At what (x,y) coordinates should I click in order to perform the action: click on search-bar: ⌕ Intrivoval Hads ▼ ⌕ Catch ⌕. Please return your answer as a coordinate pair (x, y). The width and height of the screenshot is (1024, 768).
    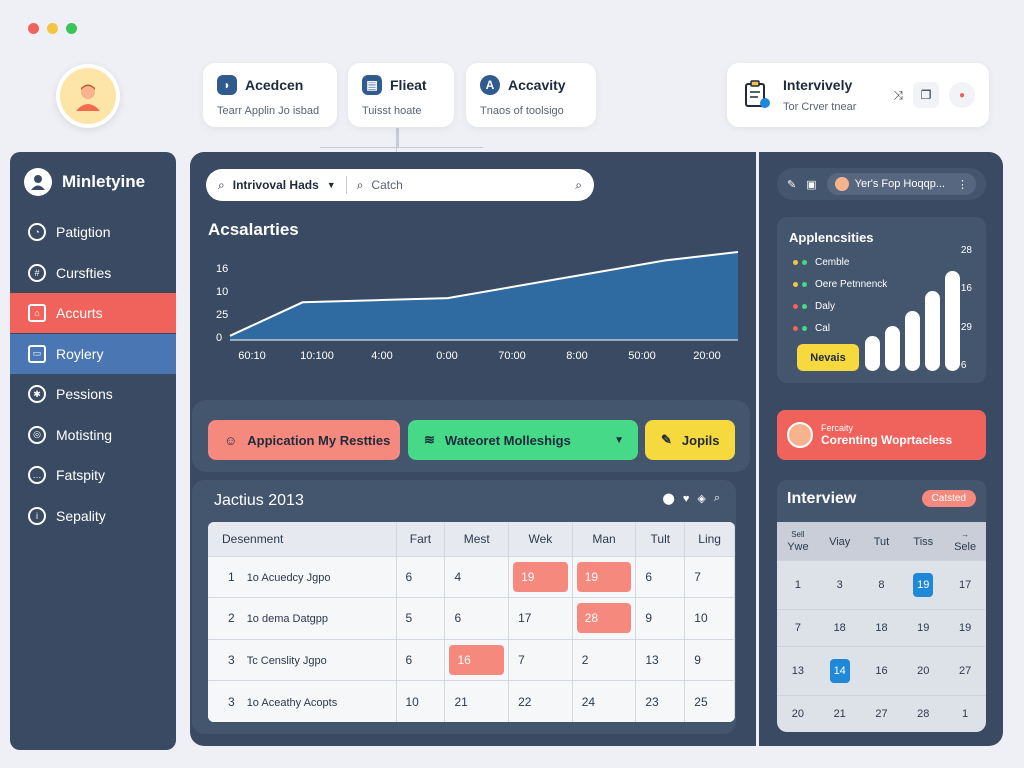
    Looking at the image, I should click on (400, 185).